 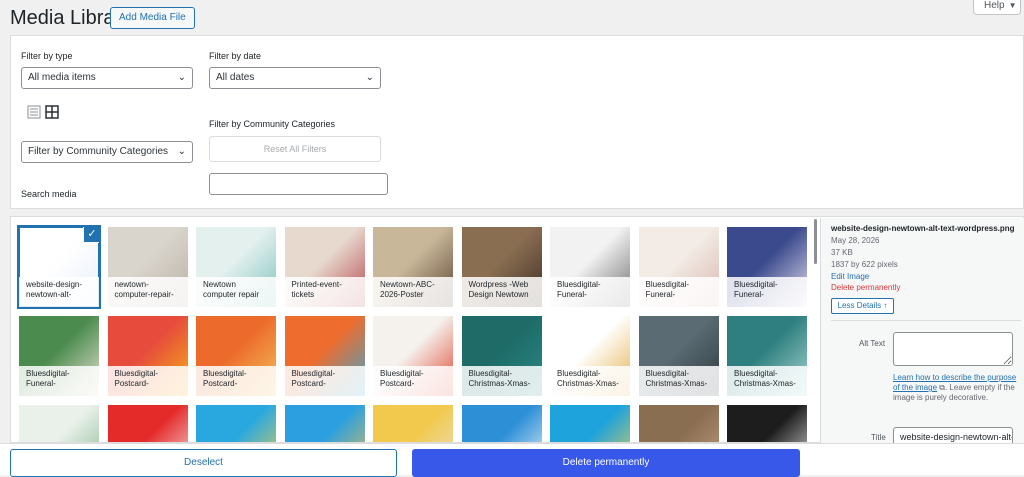 I want to click on media-item-title: website-design-newtown-alt-, so click(x=59, y=292).